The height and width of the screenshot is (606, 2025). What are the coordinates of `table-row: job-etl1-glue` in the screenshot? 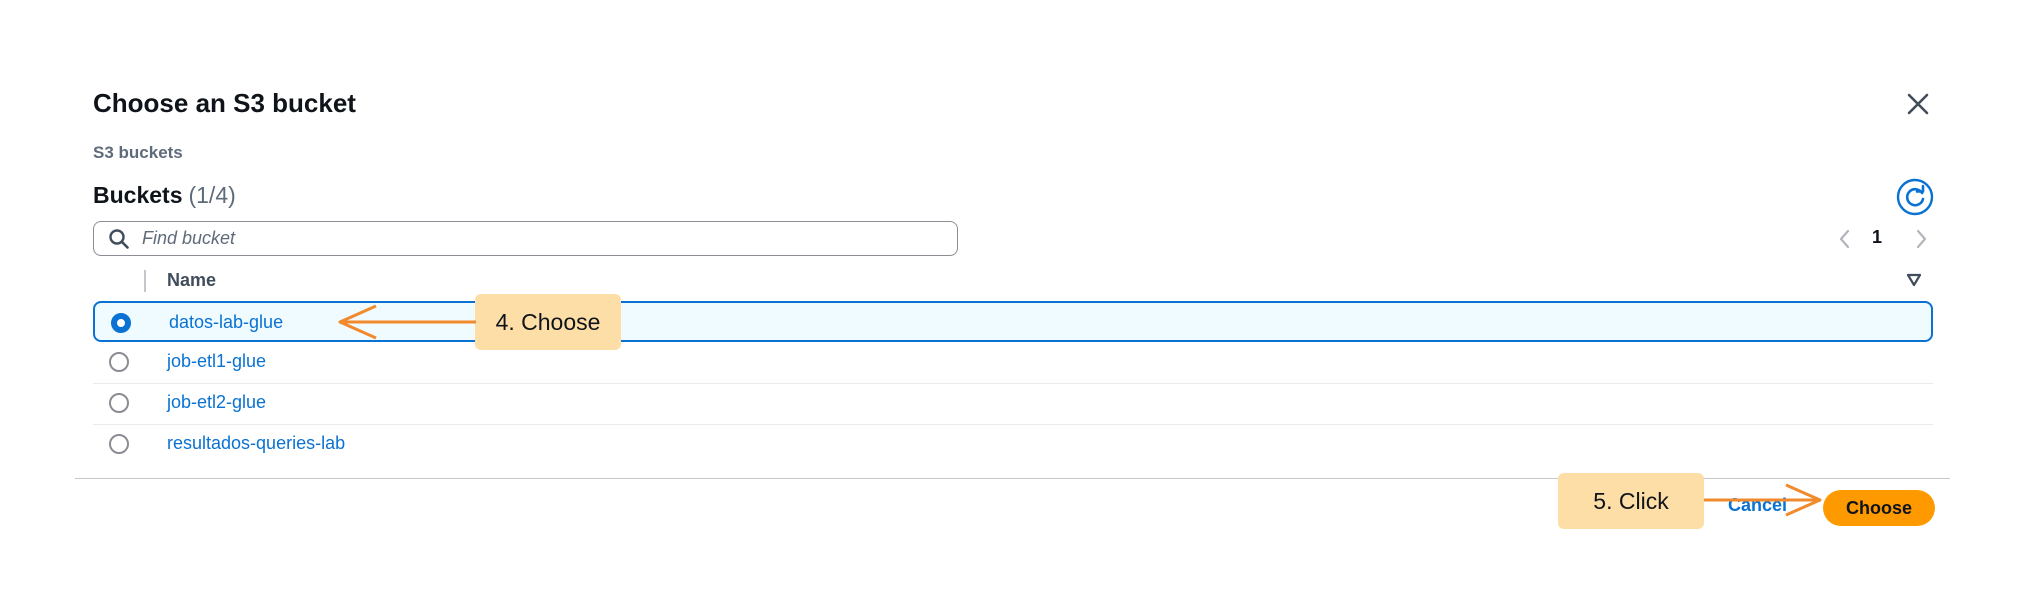 It's located at (1013, 363).